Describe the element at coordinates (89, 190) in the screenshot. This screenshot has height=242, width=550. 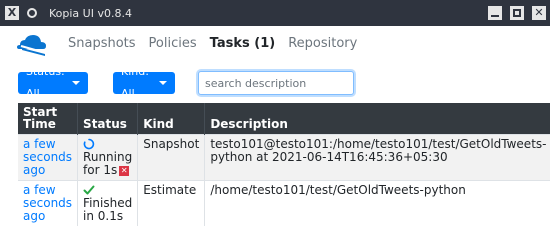
I see `checkmark-icon` at that location.